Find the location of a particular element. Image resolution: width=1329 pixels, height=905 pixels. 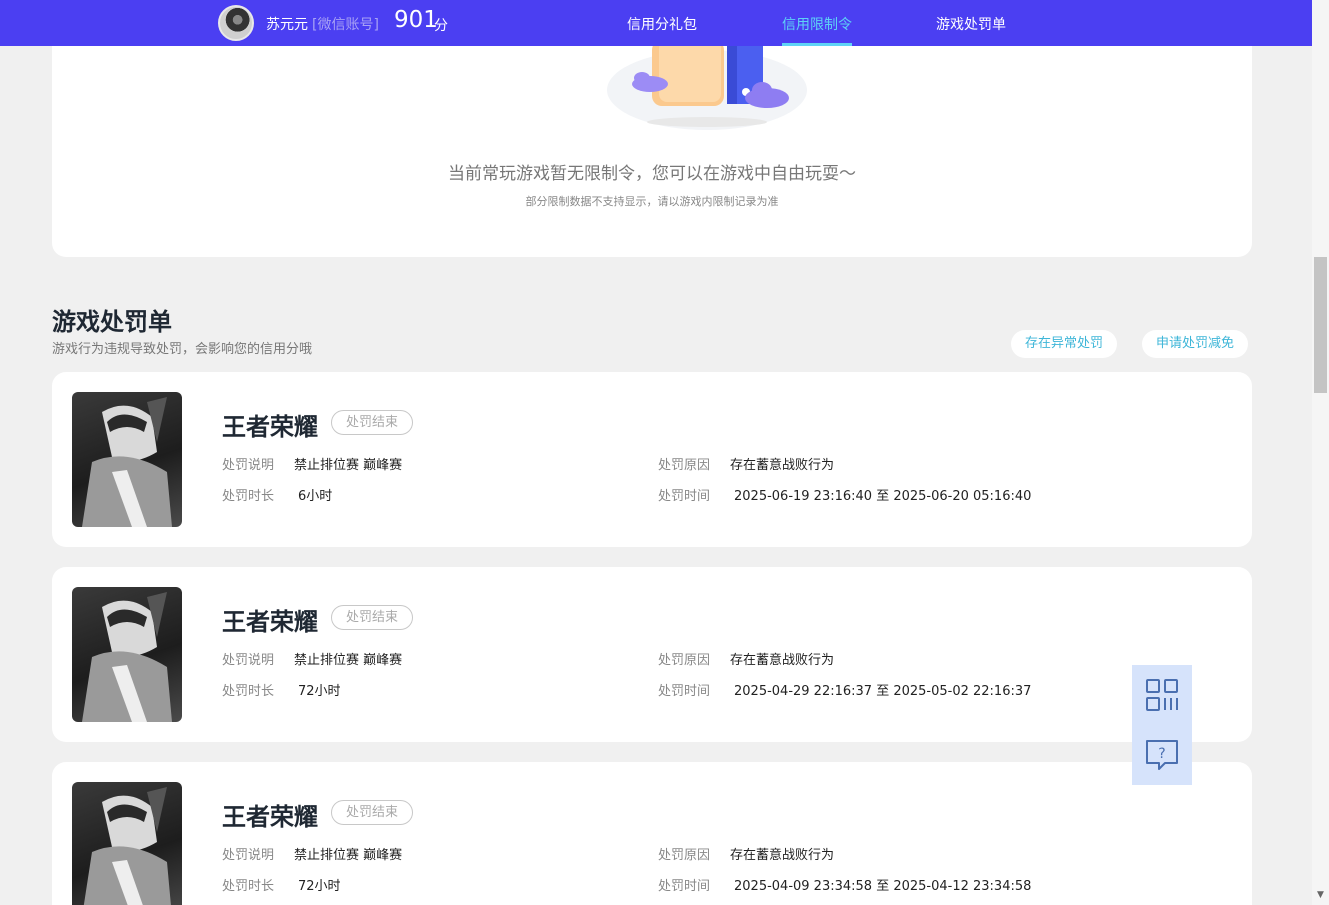

credit-score: 901 is located at coordinates (416, 20).